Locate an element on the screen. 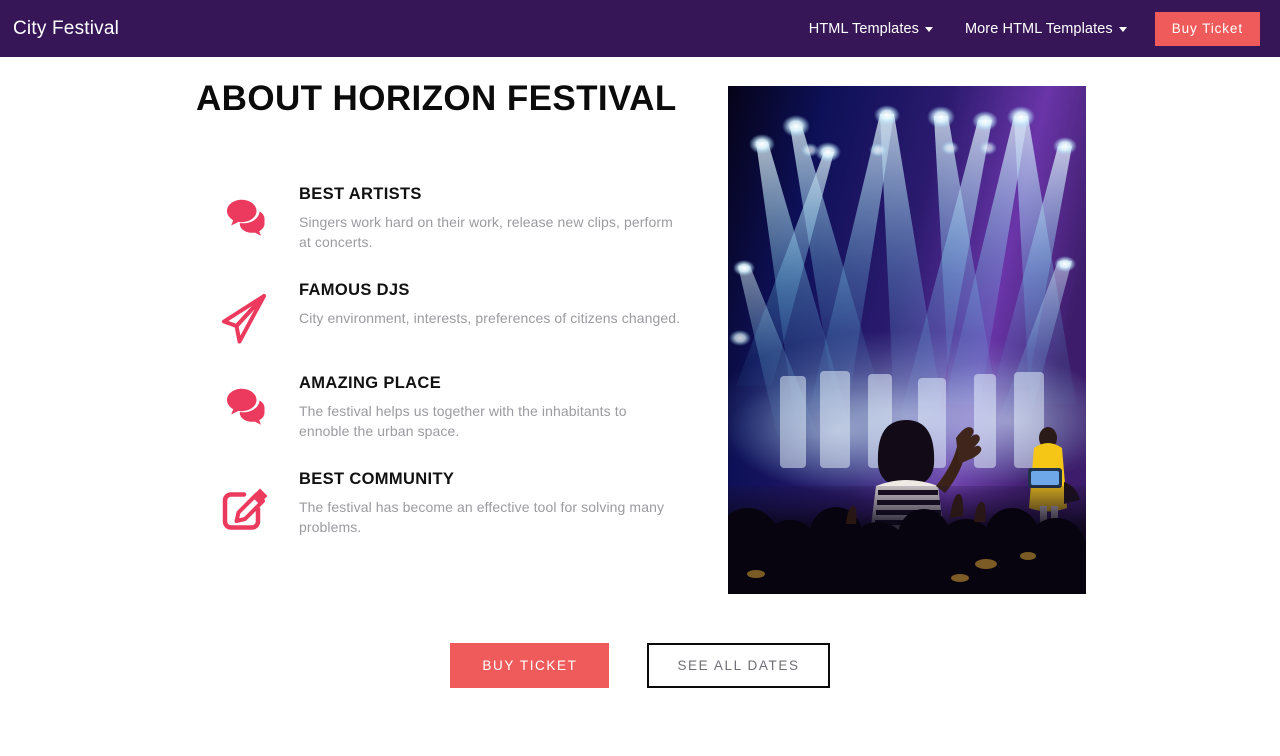 Image resolution: width=1280 pixels, height=756 pixels. buy-ticket-header-button: Buy Ticket is located at coordinates (1207, 28).